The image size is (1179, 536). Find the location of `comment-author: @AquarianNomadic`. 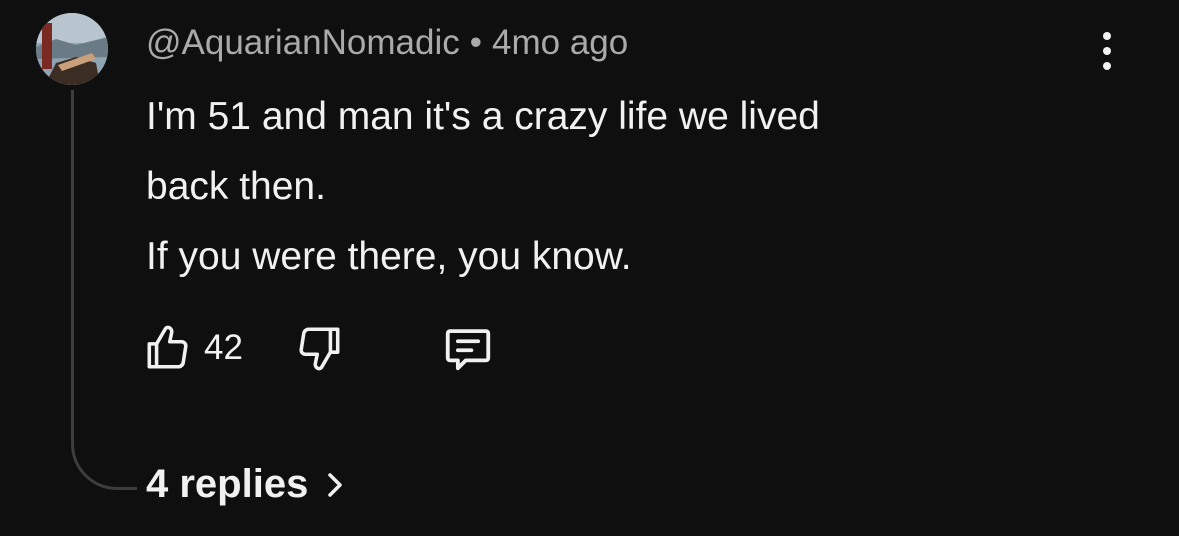

comment-author: @AquarianNomadic is located at coordinates (303, 42).